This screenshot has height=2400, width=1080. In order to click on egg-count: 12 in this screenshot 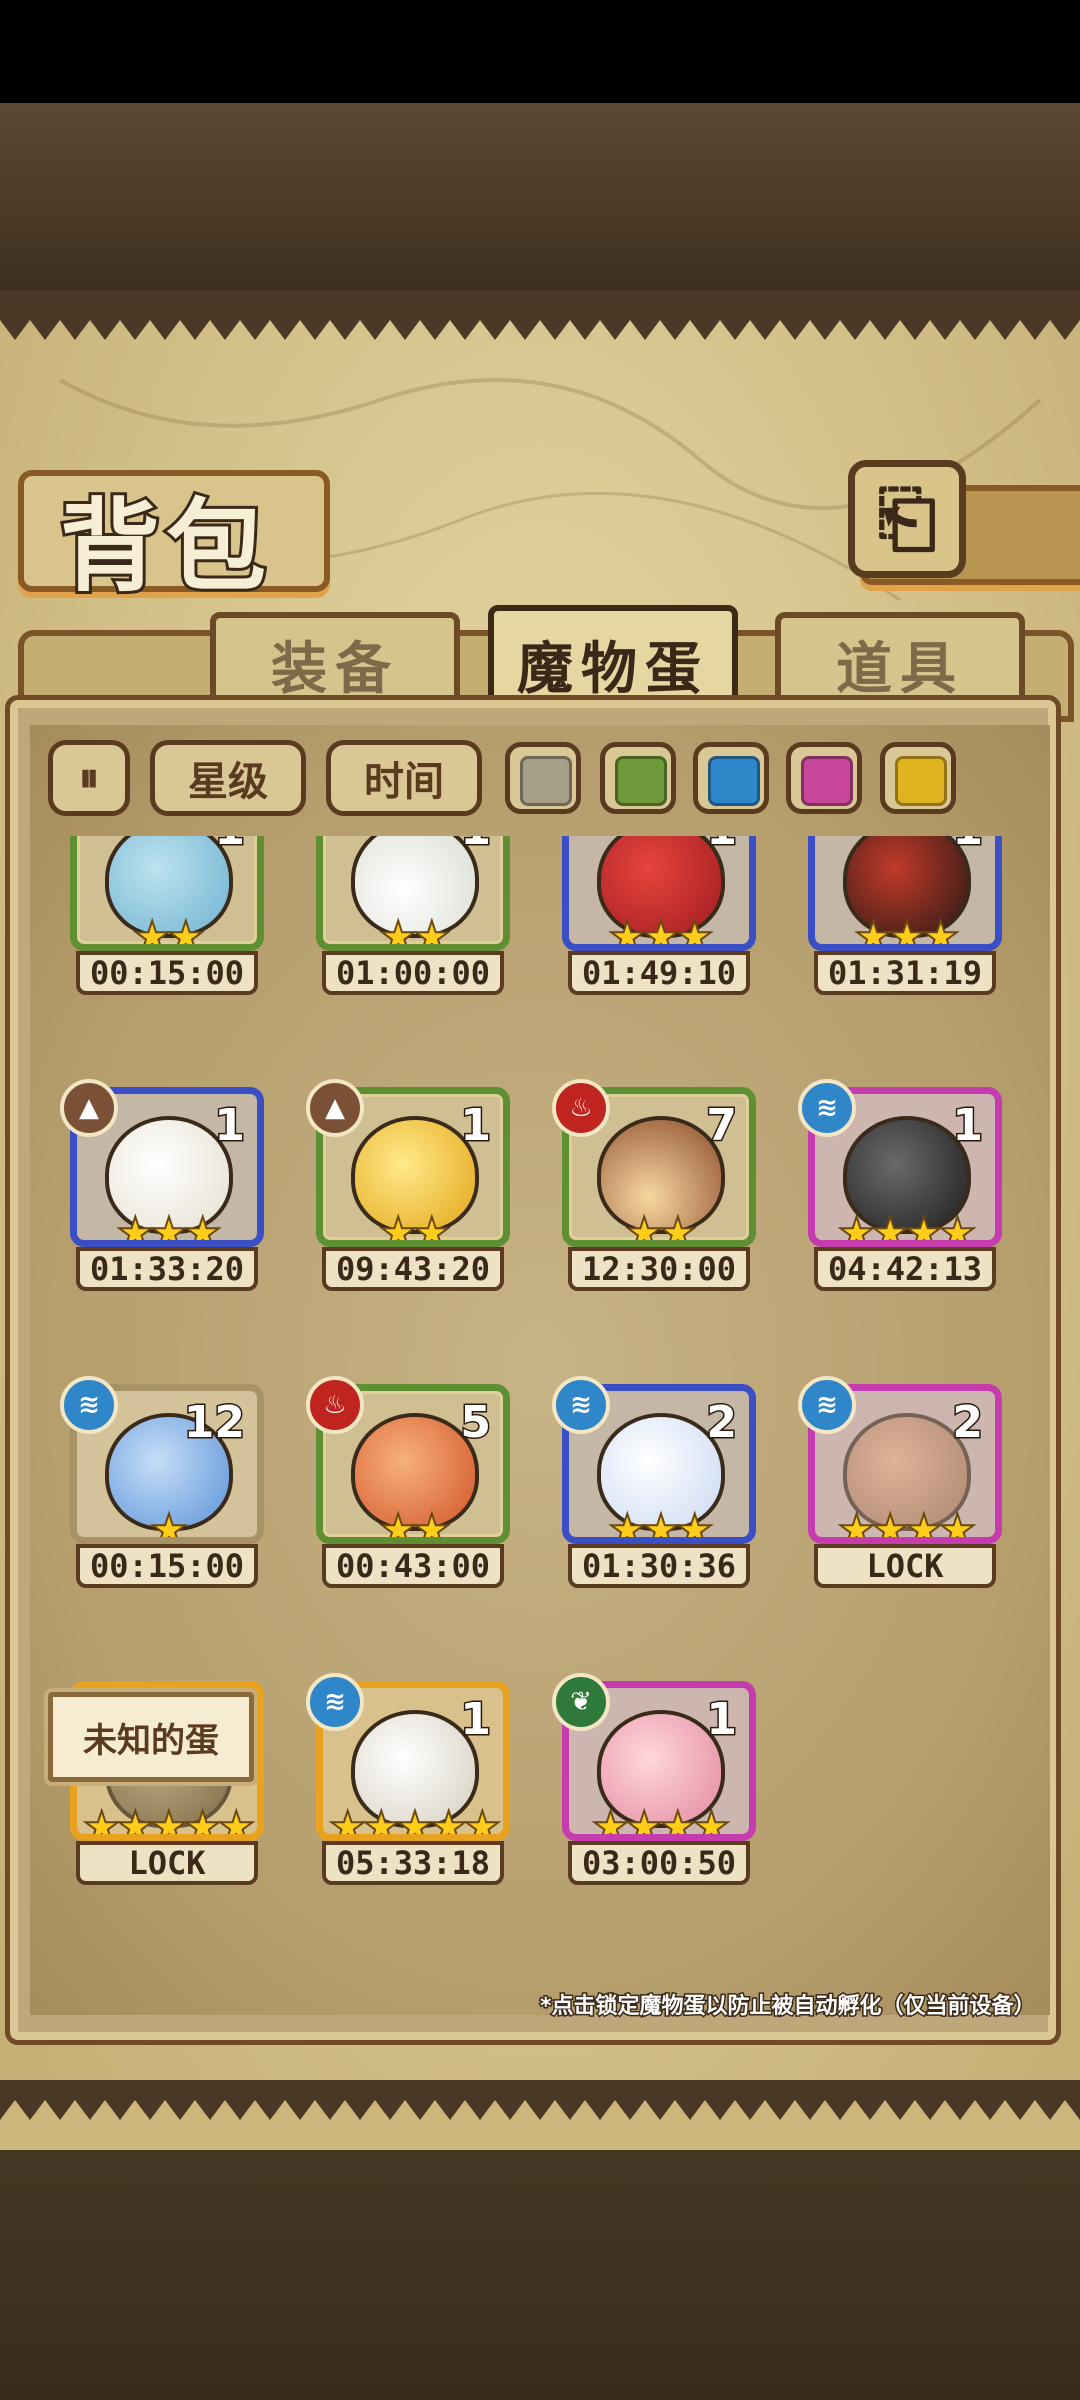, I will do `click(214, 1423)`.